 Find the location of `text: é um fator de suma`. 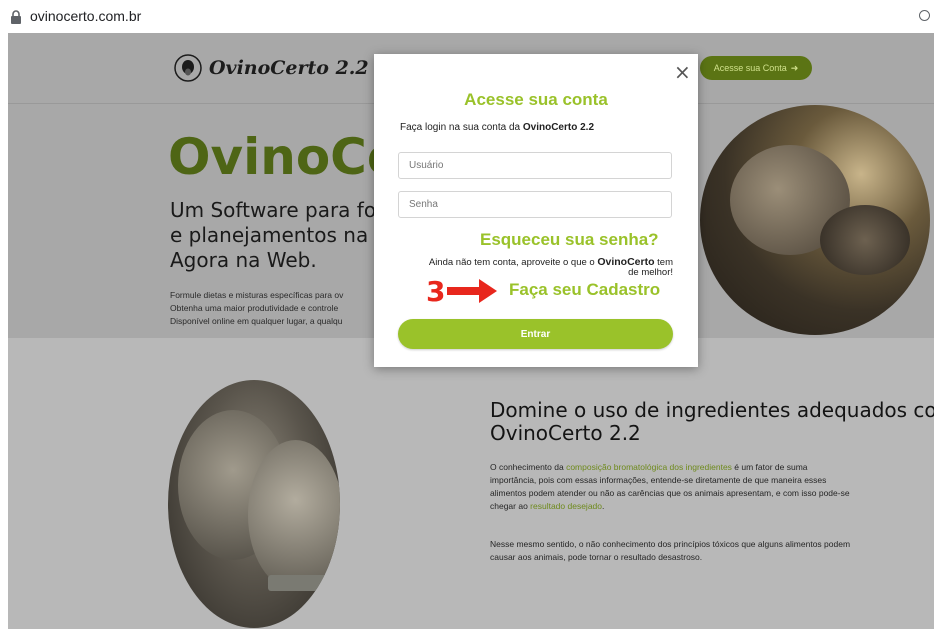

text: é um fator de suma is located at coordinates (769, 467).